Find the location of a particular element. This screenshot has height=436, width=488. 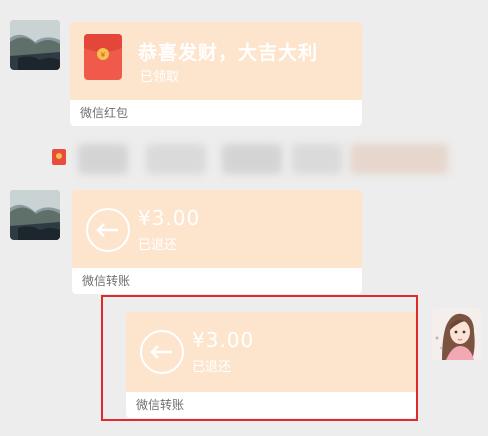

red-packet-title: 恭喜发财，大吉大利 is located at coordinates (228, 53).